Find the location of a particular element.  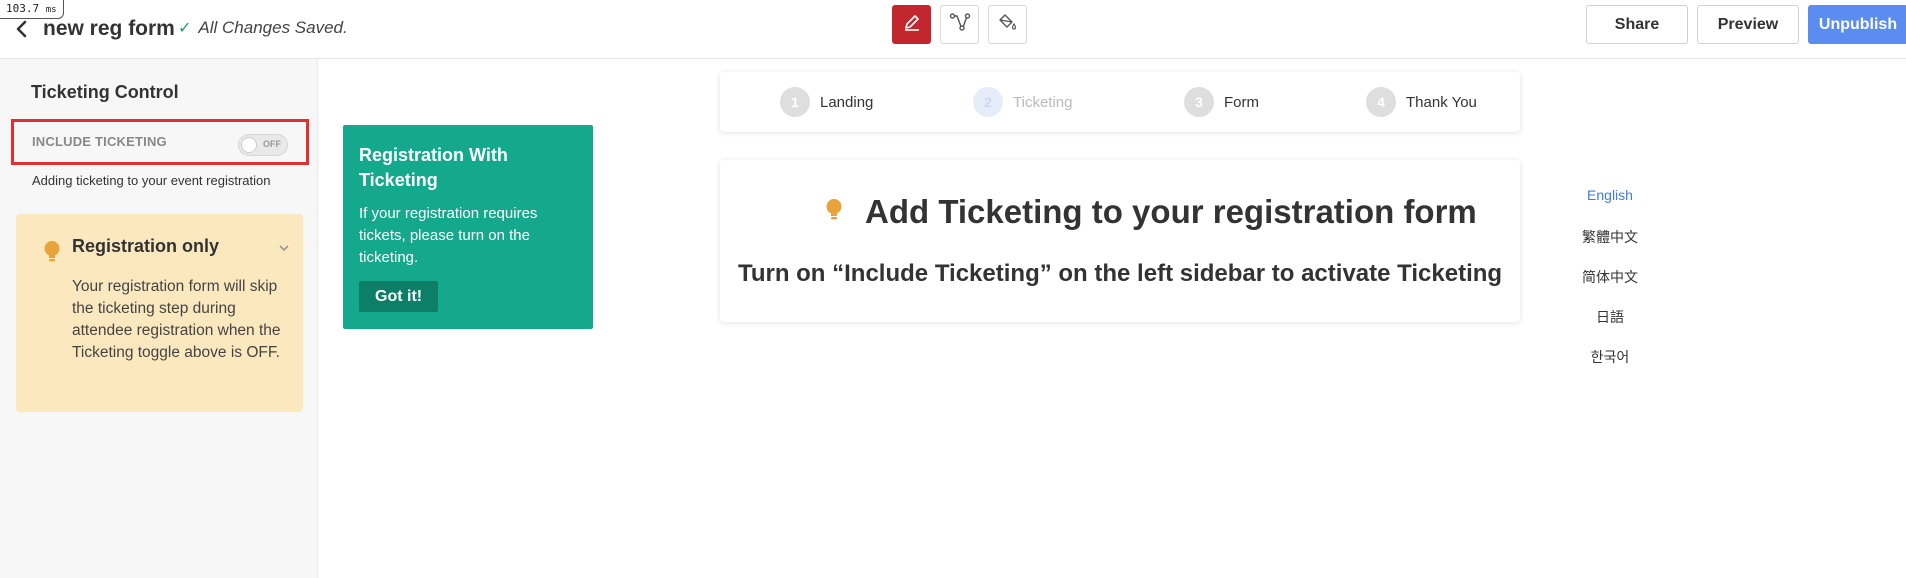

flow-icon is located at coordinates (960, 24).